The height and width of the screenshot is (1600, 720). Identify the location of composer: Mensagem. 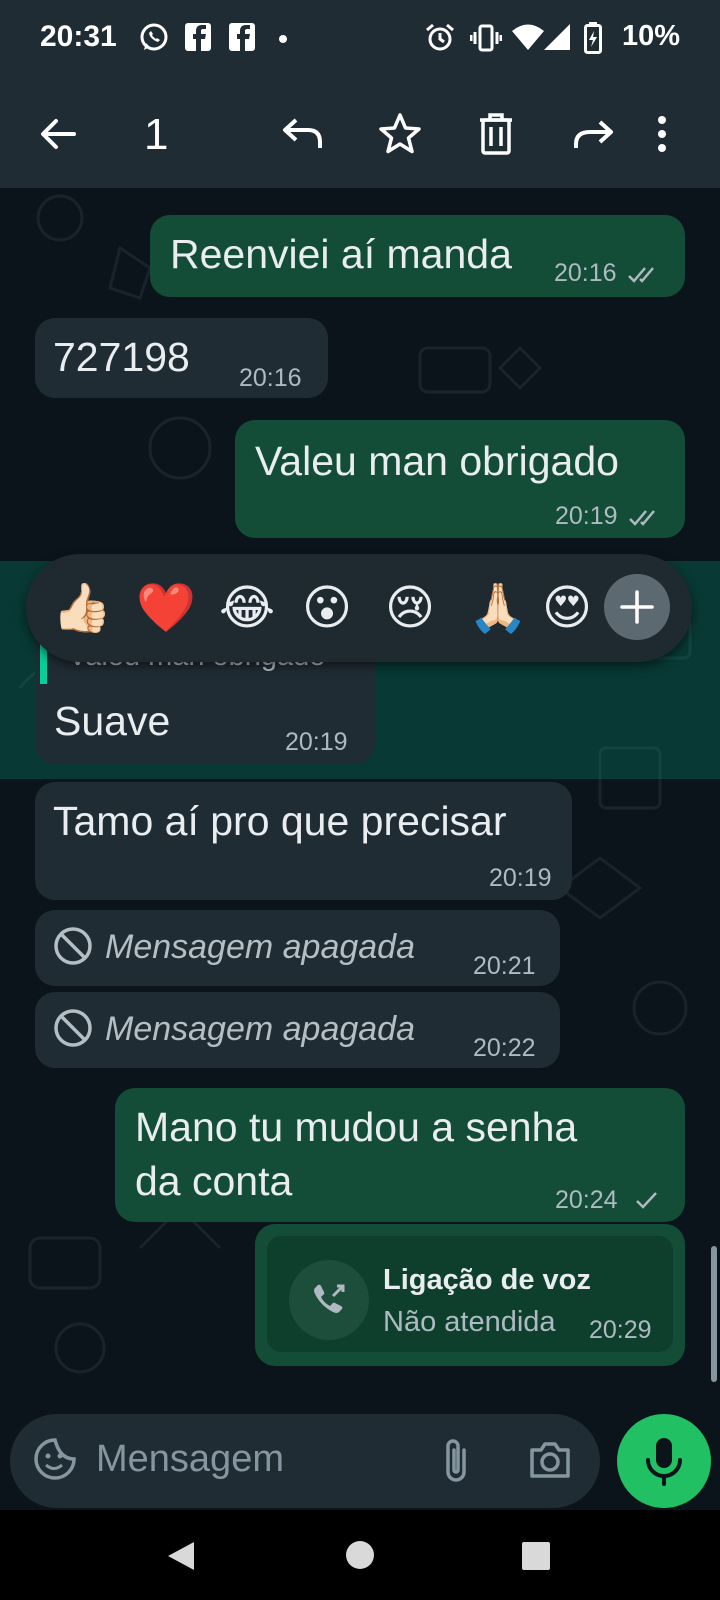
(360, 1450).